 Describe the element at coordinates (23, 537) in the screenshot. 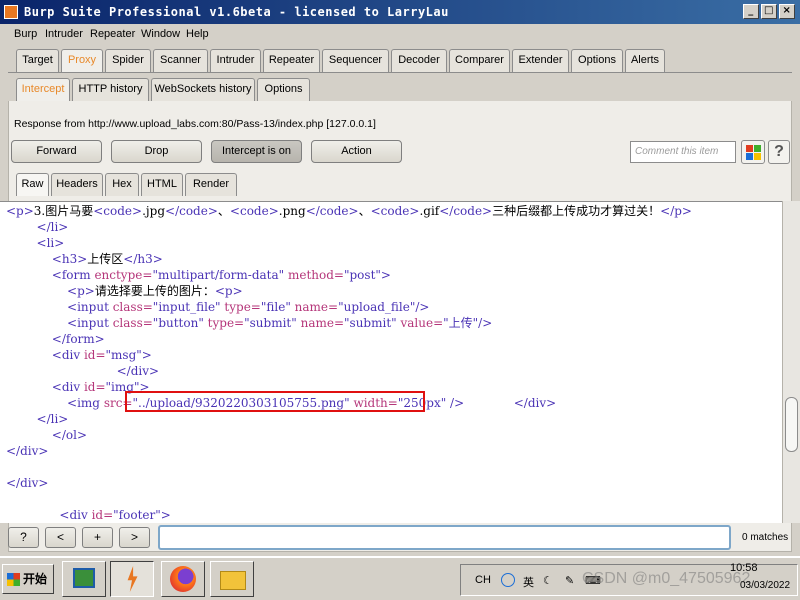

I see `search-help-button: ?` at that location.